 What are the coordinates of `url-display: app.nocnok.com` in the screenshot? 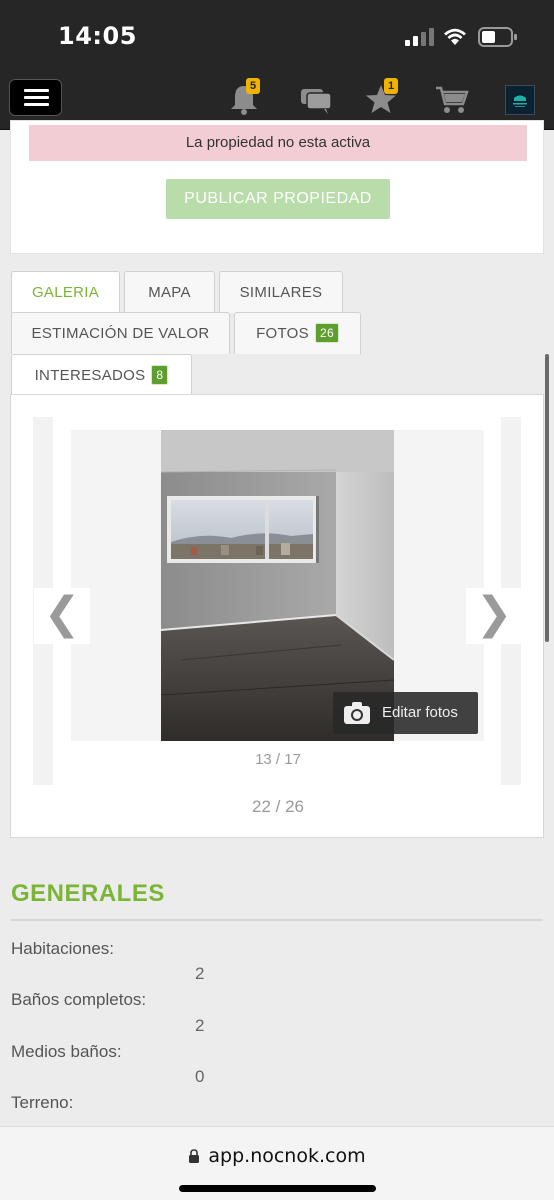 It's located at (277, 1156).